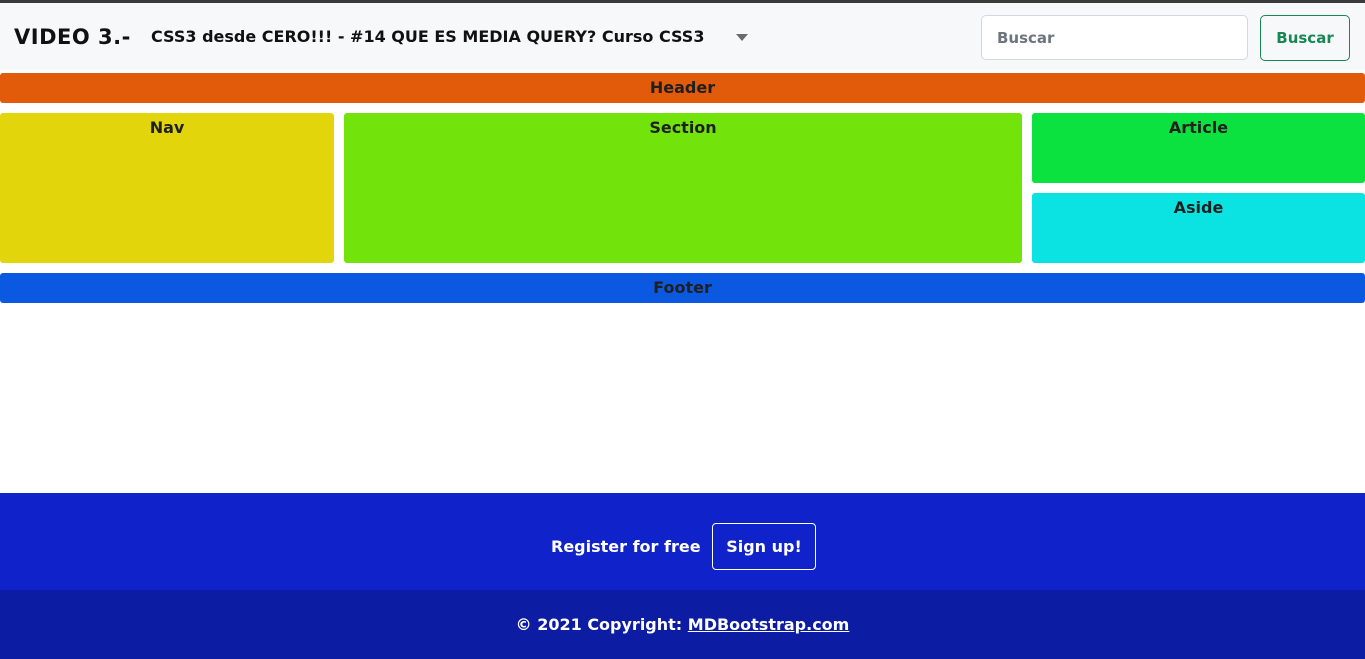  What do you see at coordinates (764, 546) in the screenshot?
I see `sign-up-button: Sign up!` at bounding box center [764, 546].